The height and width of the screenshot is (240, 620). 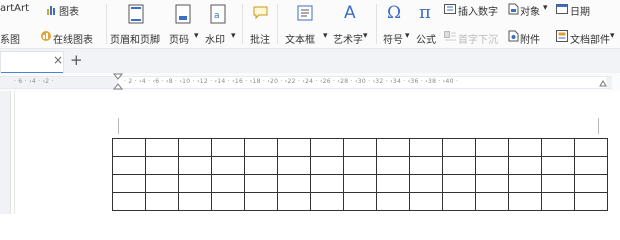 I want to click on object-dropdown-icon: ▾, so click(x=545, y=8).